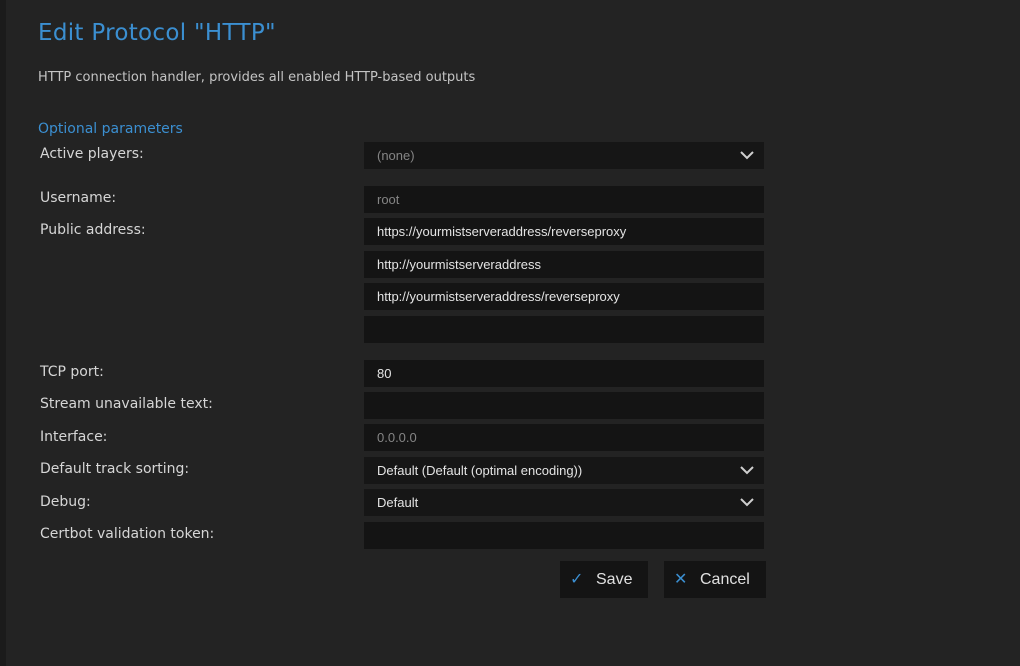  What do you see at coordinates (93, 230) in the screenshot?
I see `public-address-label: Public address:` at bounding box center [93, 230].